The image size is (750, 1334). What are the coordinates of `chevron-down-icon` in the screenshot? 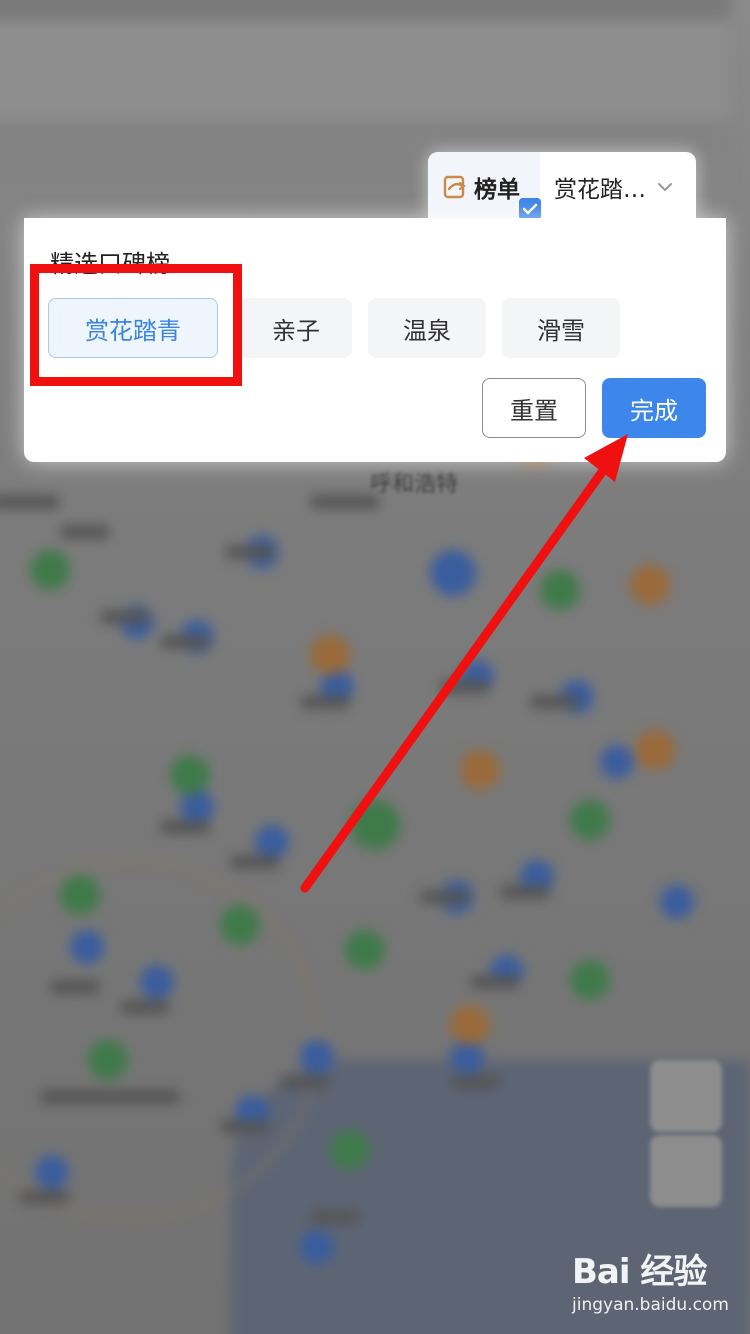 It's located at (665, 187).